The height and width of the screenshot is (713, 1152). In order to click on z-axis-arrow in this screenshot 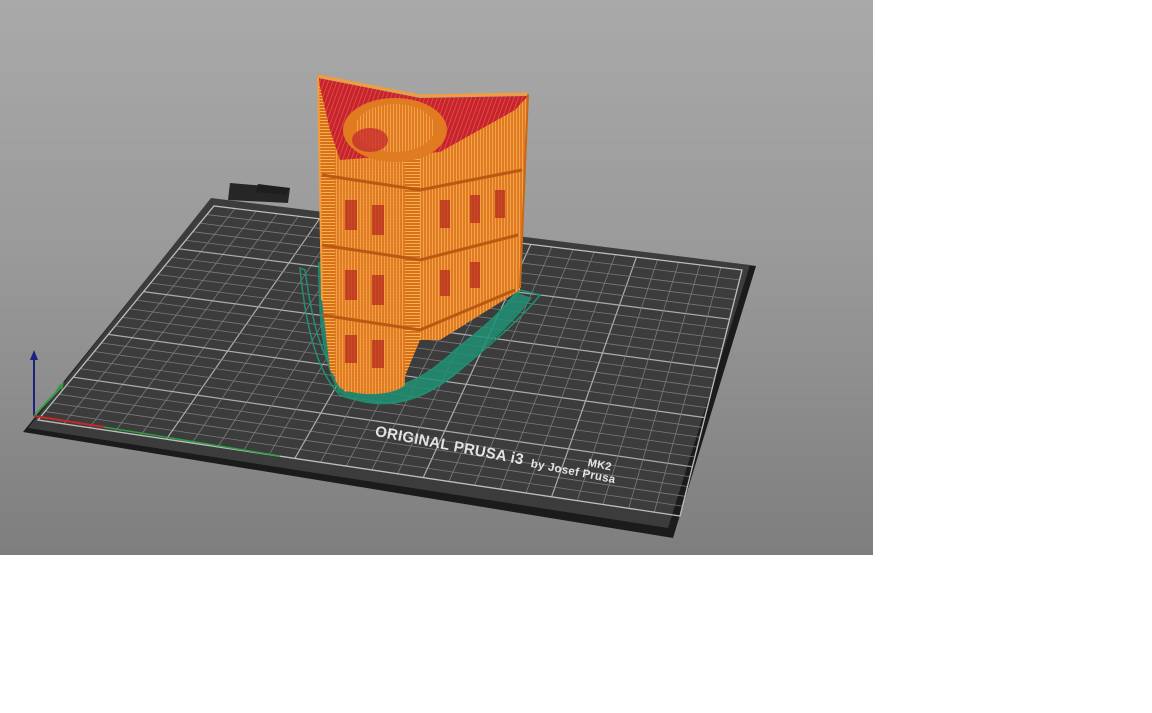, I will do `click(34, 355)`.